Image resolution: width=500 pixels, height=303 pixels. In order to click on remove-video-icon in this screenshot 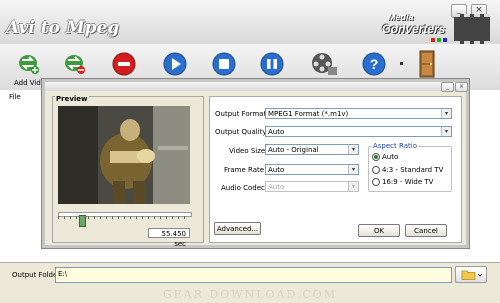, I will do `click(75, 63)`.